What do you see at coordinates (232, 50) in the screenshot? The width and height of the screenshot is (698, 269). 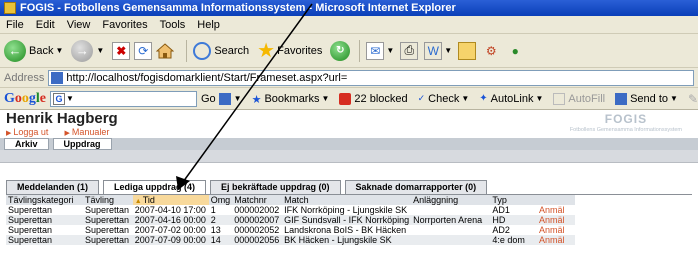 I see `search-label: Search` at bounding box center [232, 50].